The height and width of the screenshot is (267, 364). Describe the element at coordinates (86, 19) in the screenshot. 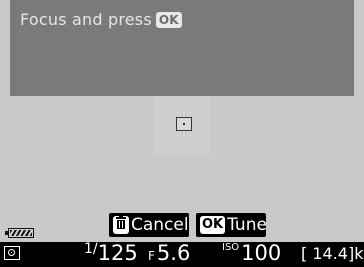

I see `instruction-message: Focus and press` at that location.